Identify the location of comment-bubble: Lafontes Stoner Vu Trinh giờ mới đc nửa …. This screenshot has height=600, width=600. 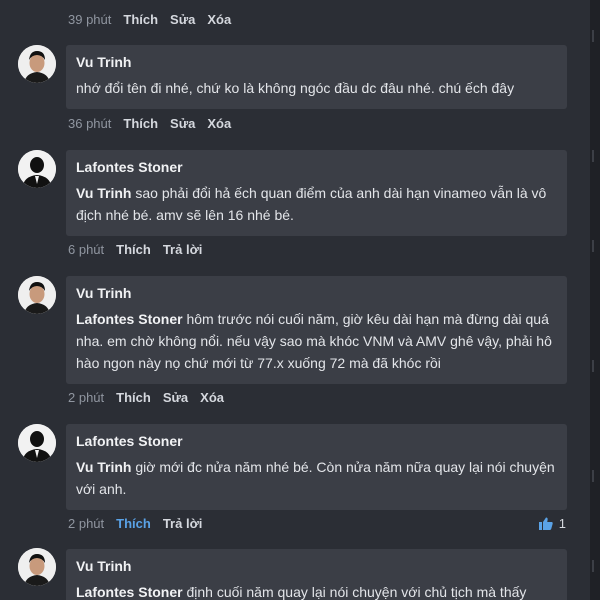
(316, 467).